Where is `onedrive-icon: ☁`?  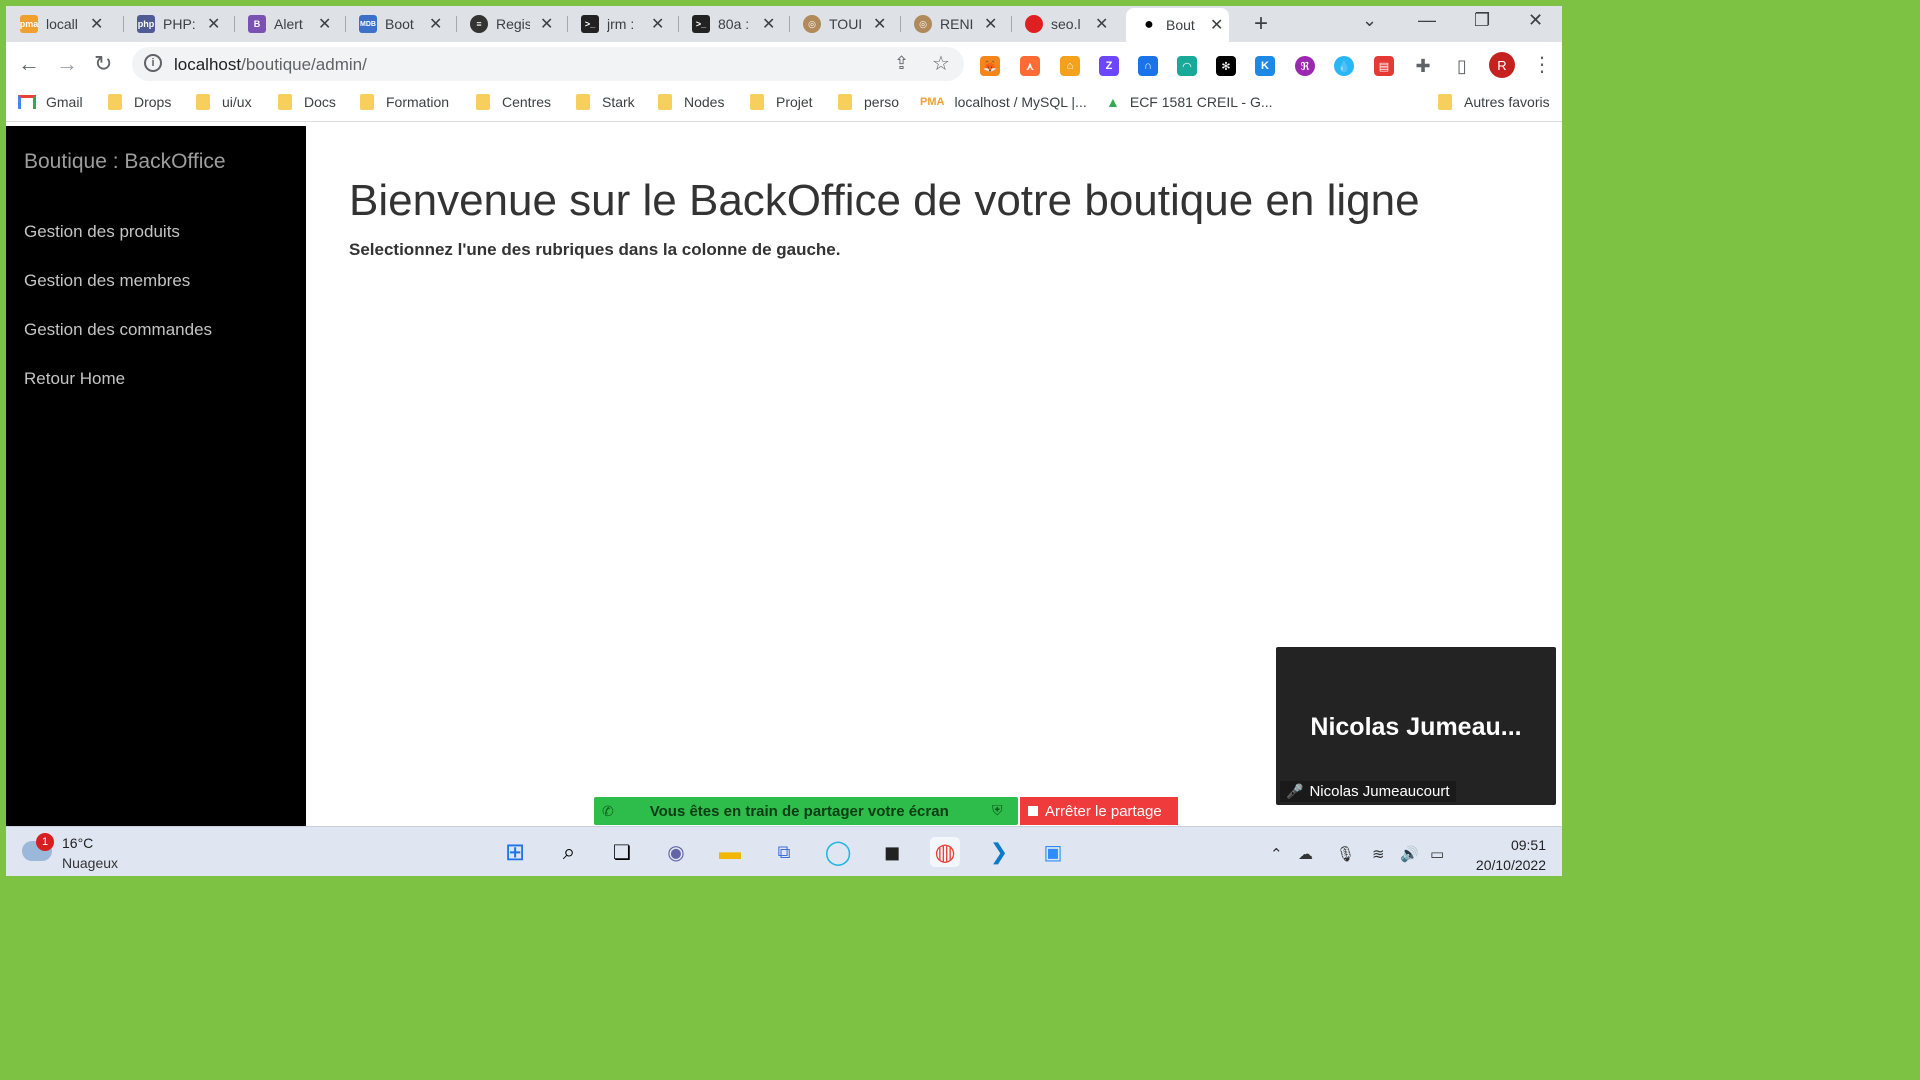 onedrive-icon: ☁ is located at coordinates (1305, 854).